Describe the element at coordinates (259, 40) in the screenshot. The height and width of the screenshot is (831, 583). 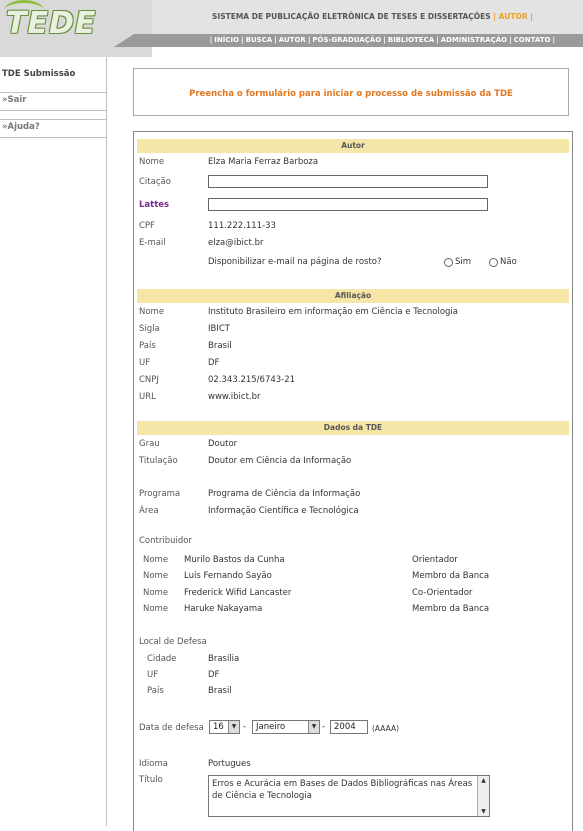
I see `nav-busca: BUSCA` at that location.